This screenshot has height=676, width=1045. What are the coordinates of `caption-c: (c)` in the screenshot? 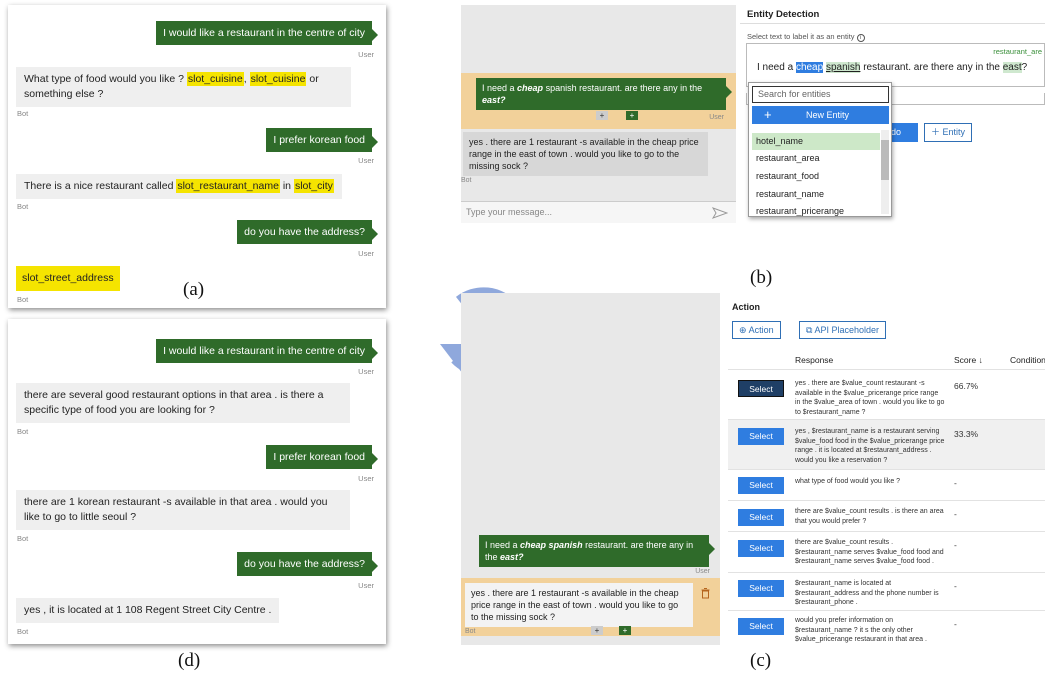 It's located at (761, 660).